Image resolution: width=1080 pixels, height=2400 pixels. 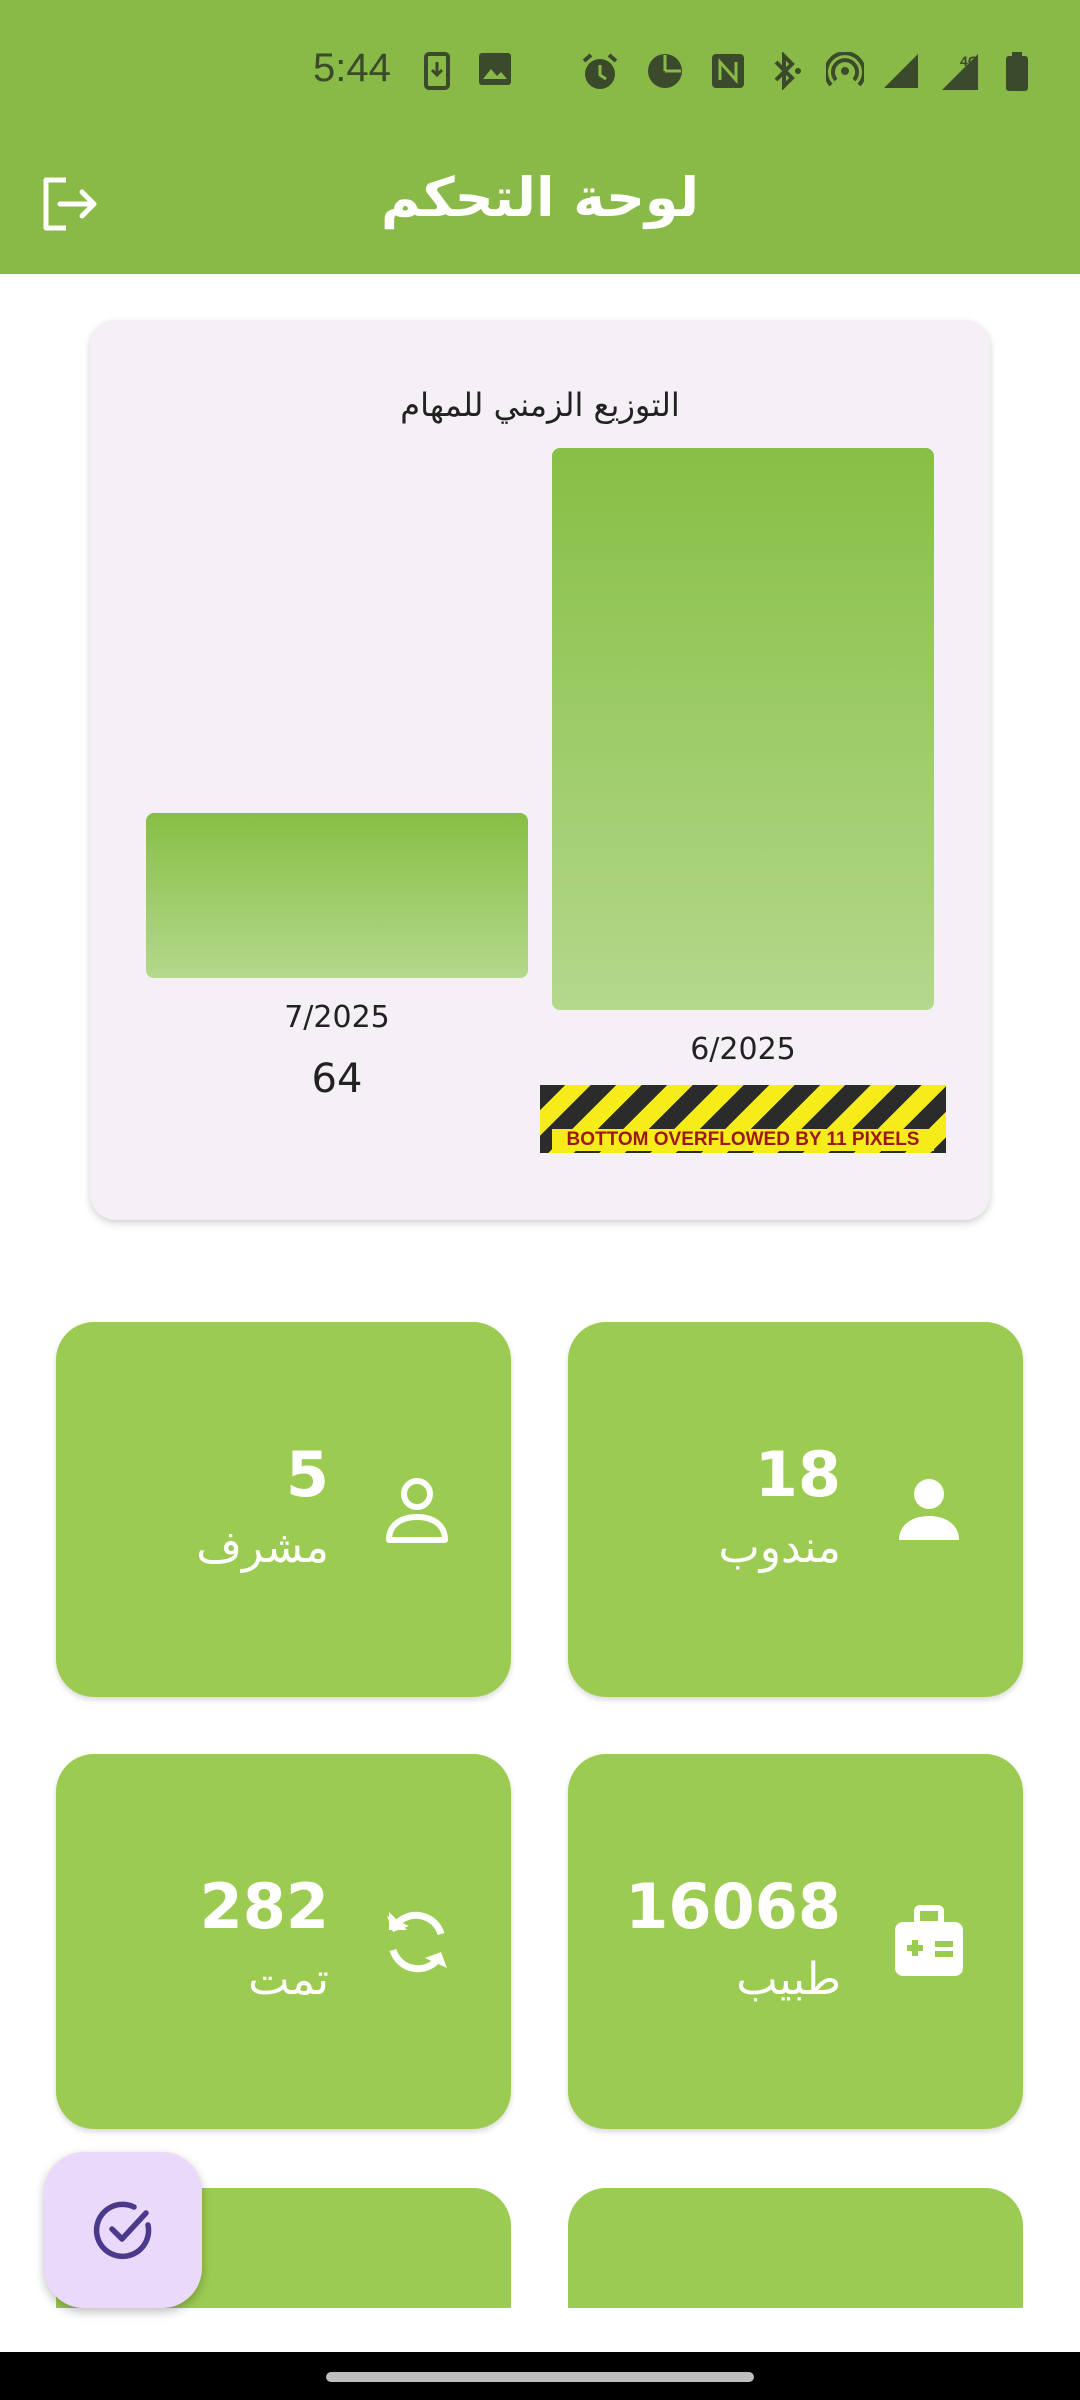 I want to click on status-bar: 5:44 4G, so click(x=540, y=70).